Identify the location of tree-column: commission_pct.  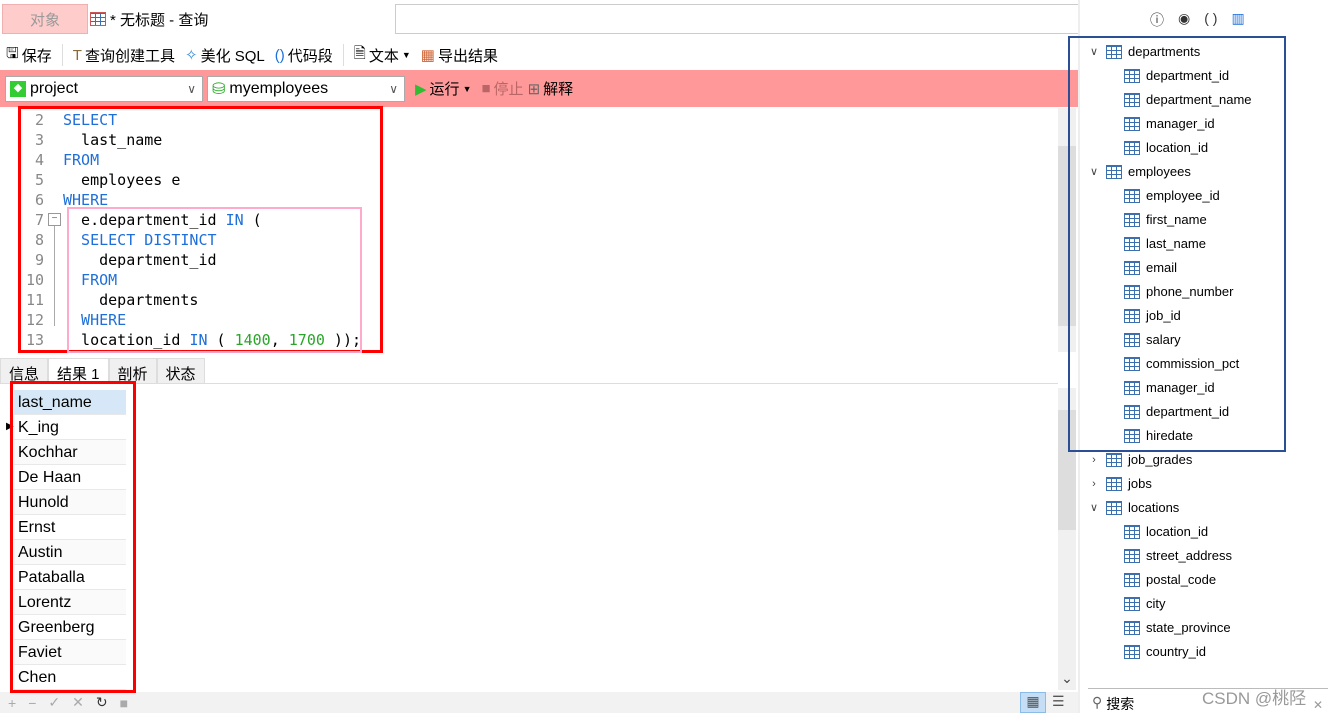
(1181, 364).